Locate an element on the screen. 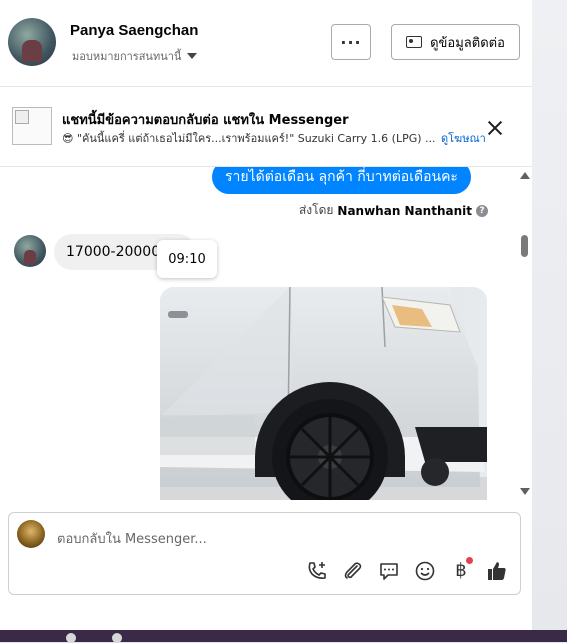  contact-name: Panya Saengchan is located at coordinates (134, 30).